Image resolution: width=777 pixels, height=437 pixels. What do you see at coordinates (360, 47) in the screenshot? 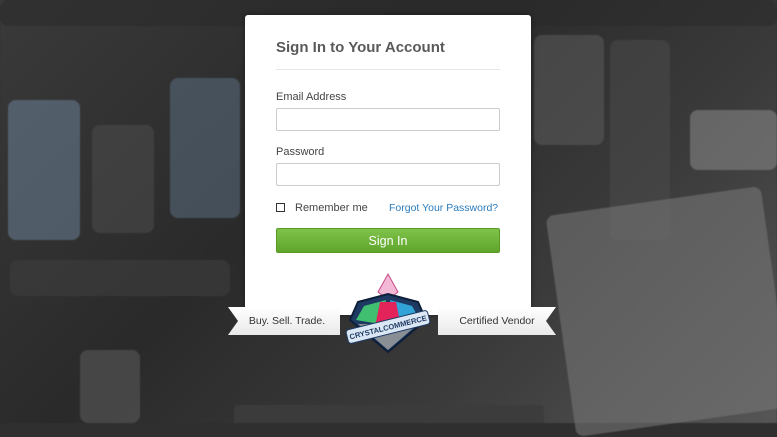
I see `page-title: Sign In to Your Account` at bounding box center [360, 47].